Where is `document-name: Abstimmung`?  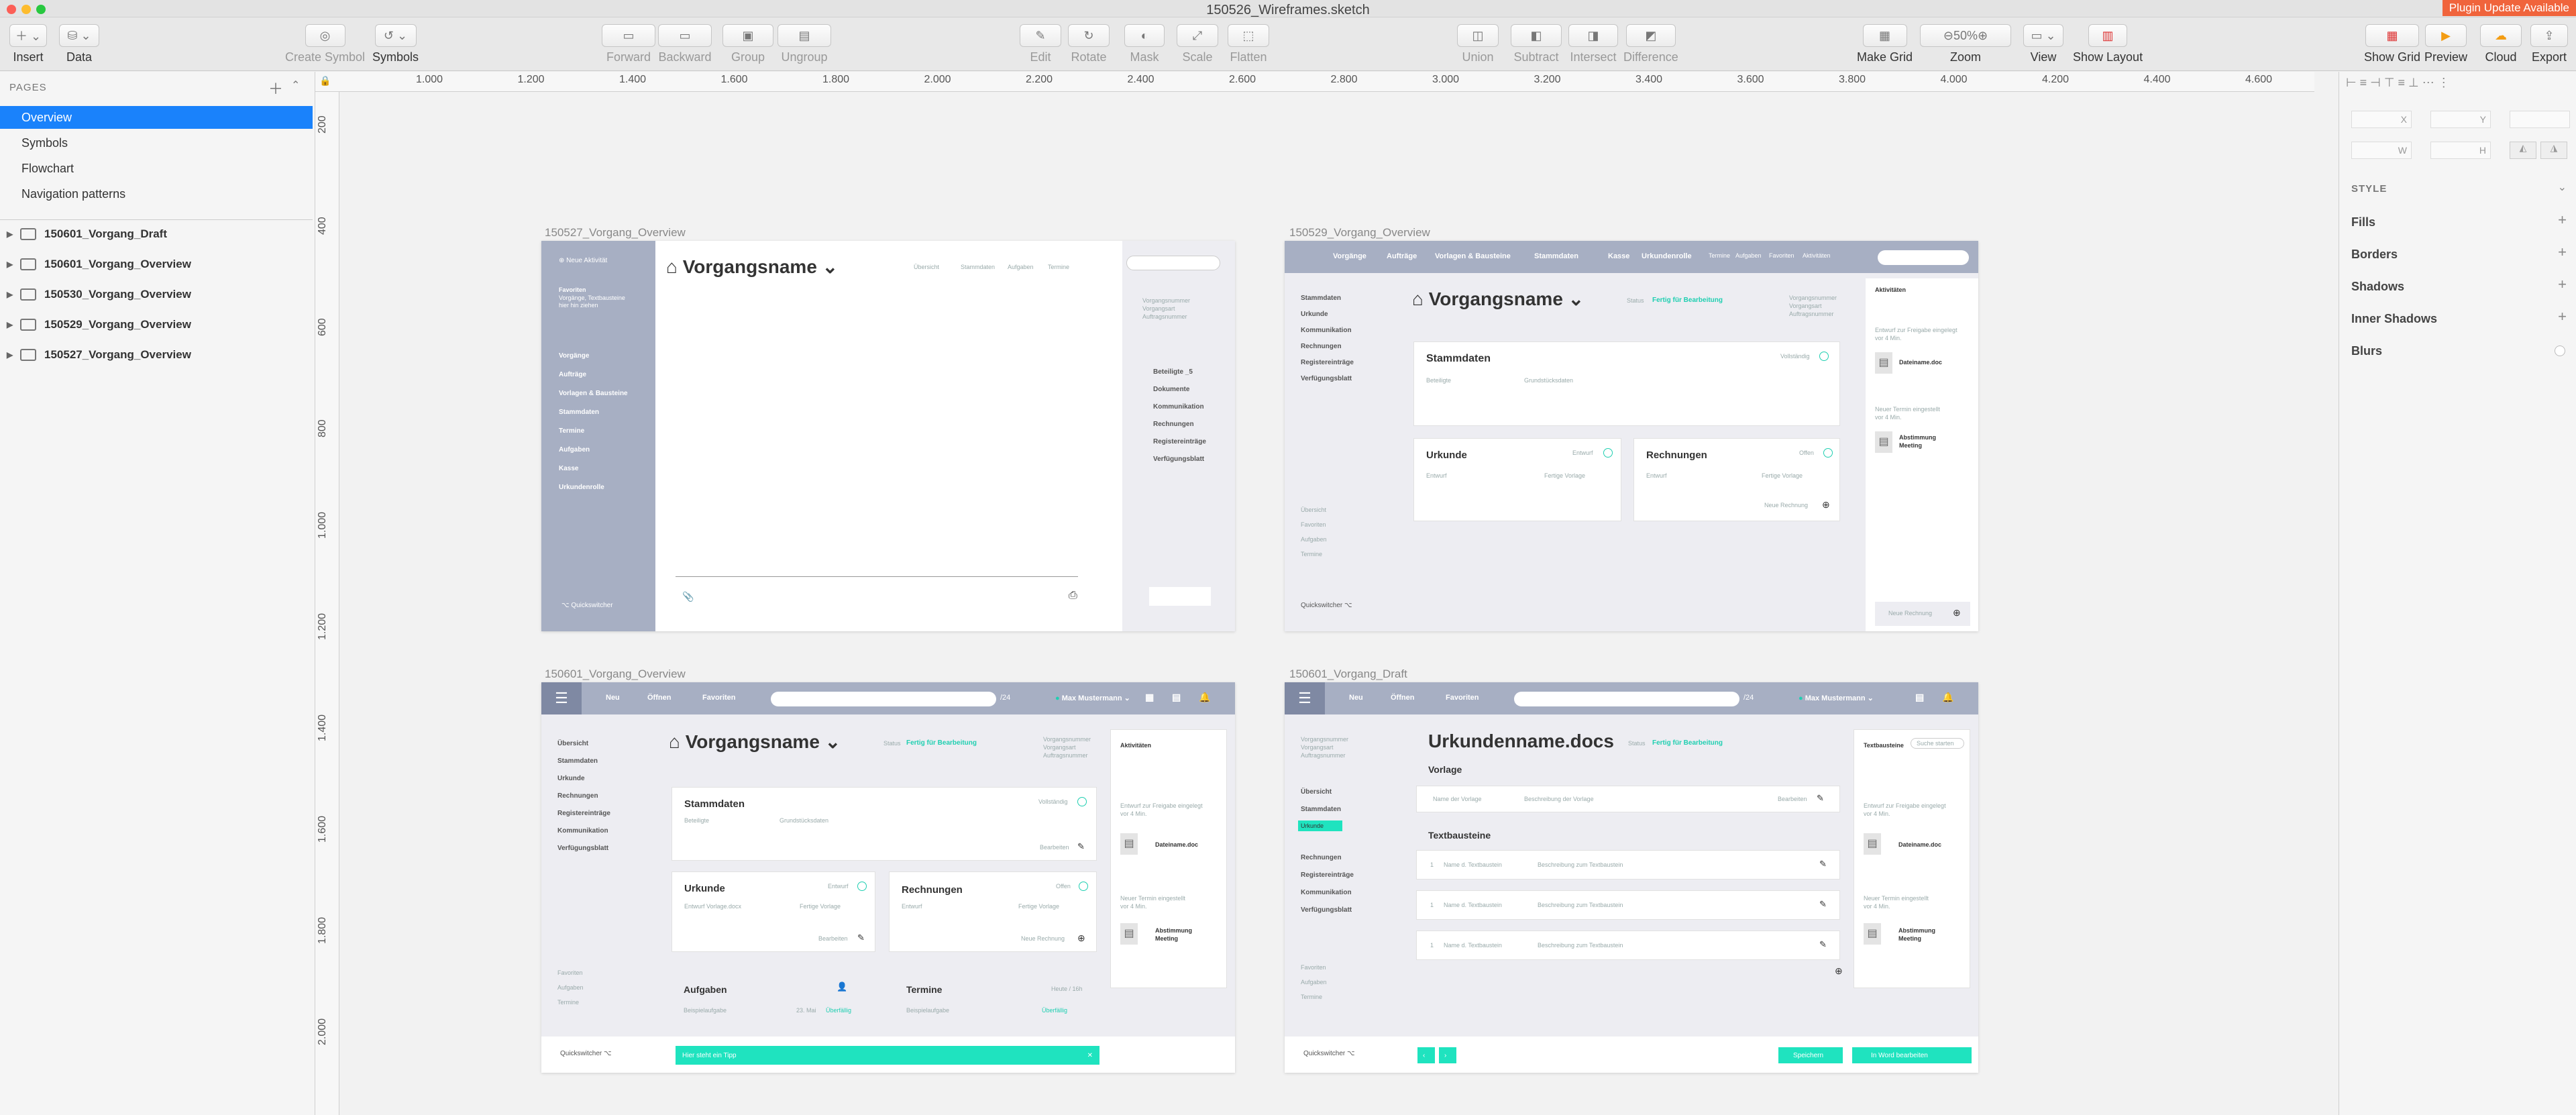
document-name: Abstimmung is located at coordinates (1916, 930).